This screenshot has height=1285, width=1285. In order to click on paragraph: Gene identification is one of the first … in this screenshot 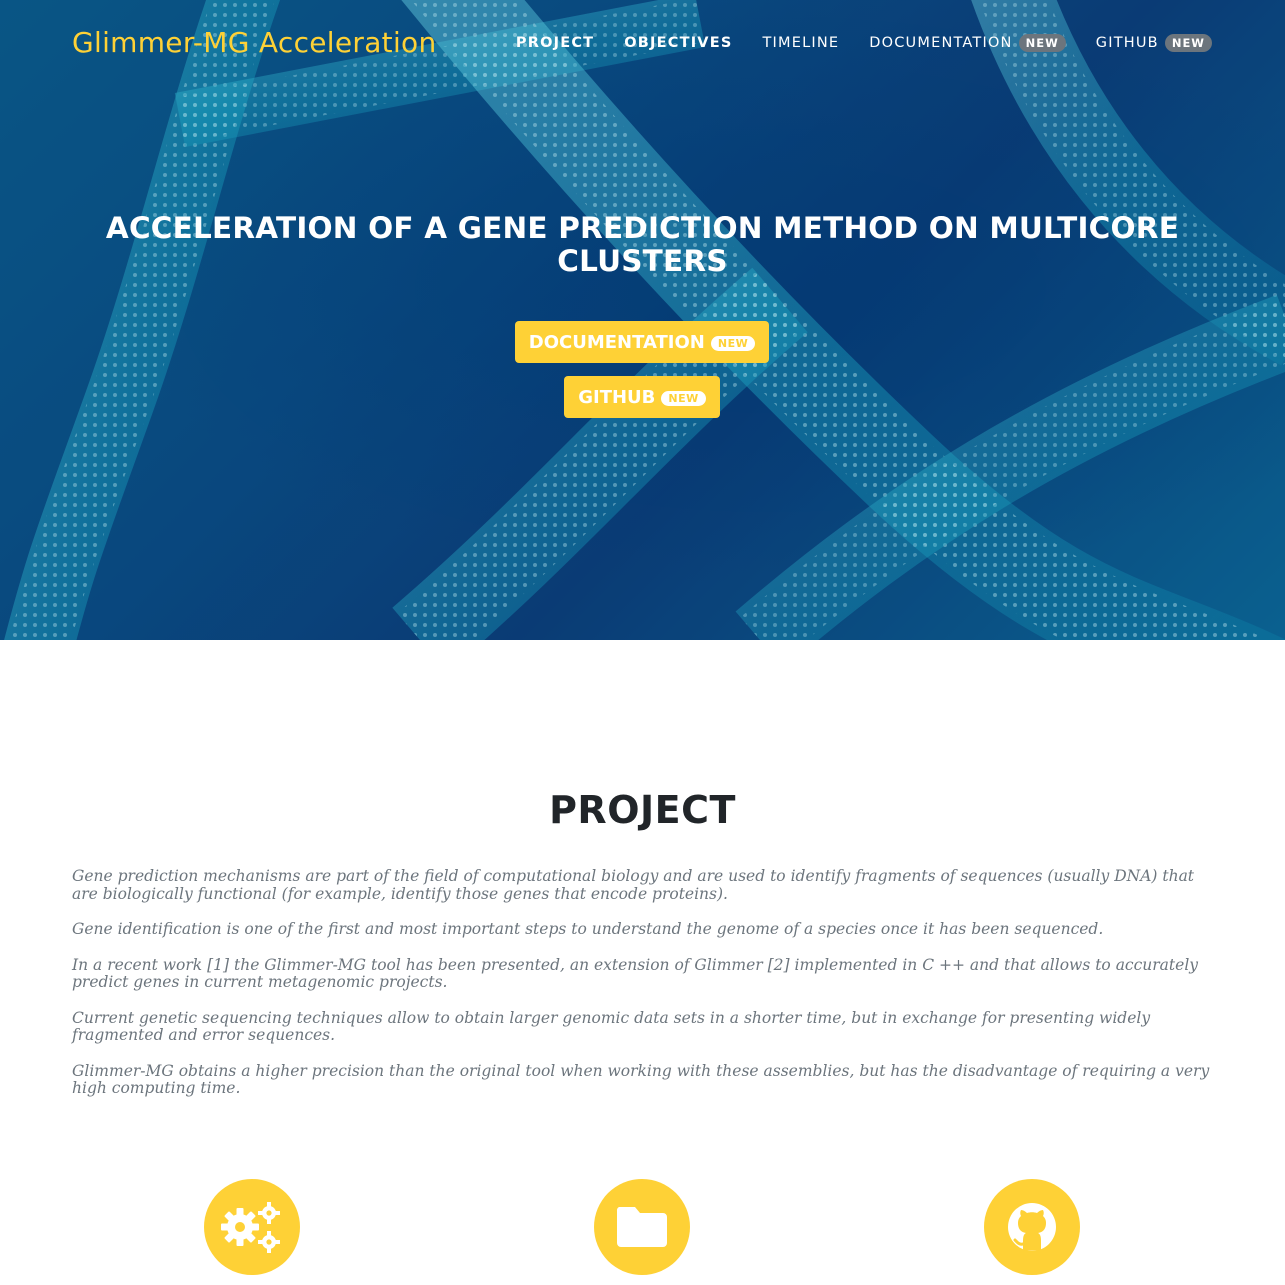, I will do `click(588, 929)`.